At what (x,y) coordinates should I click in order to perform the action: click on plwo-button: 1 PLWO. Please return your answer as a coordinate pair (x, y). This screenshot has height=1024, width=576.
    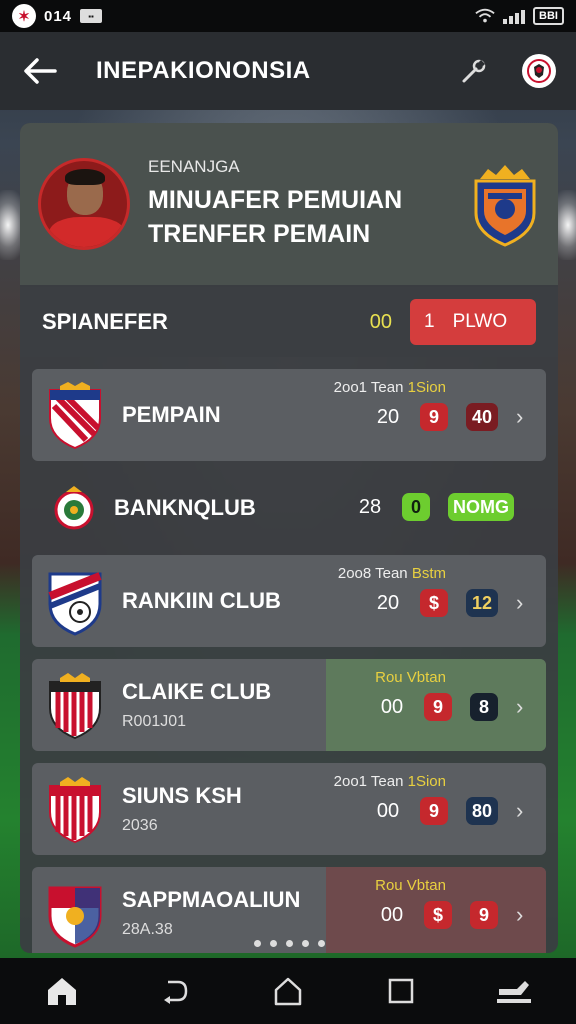
    Looking at the image, I should click on (473, 322).